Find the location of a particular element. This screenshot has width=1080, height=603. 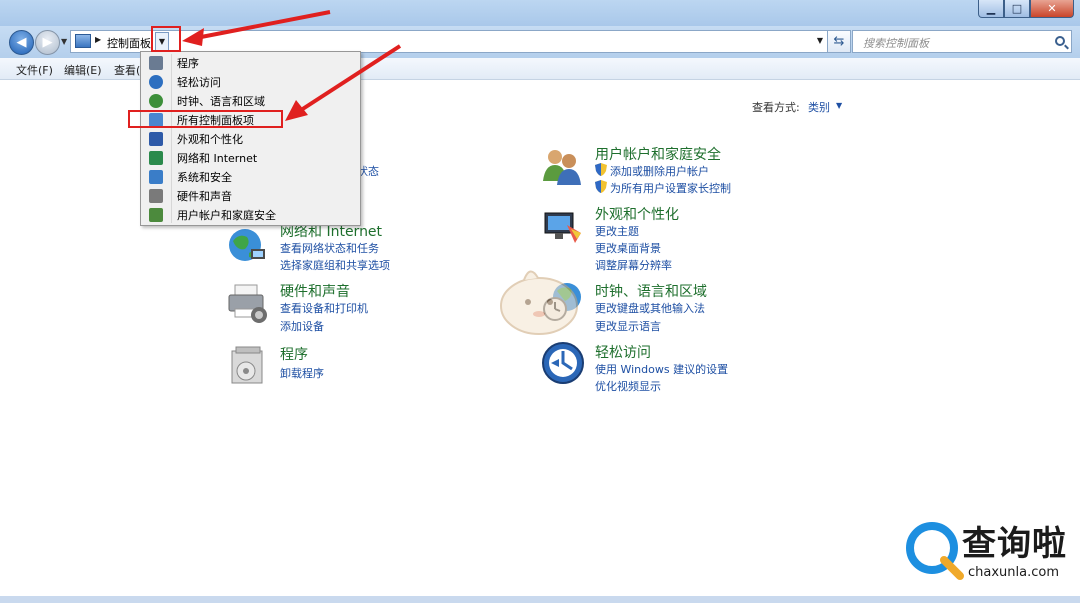

menu-item-user-accounts: 用户帐户和家庭安全 is located at coordinates (250, 214).